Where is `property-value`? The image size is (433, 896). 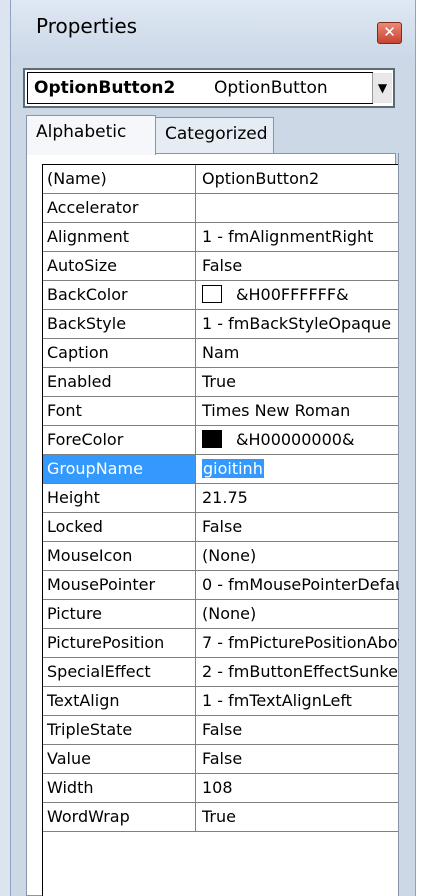 property-value is located at coordinates (297, 208).